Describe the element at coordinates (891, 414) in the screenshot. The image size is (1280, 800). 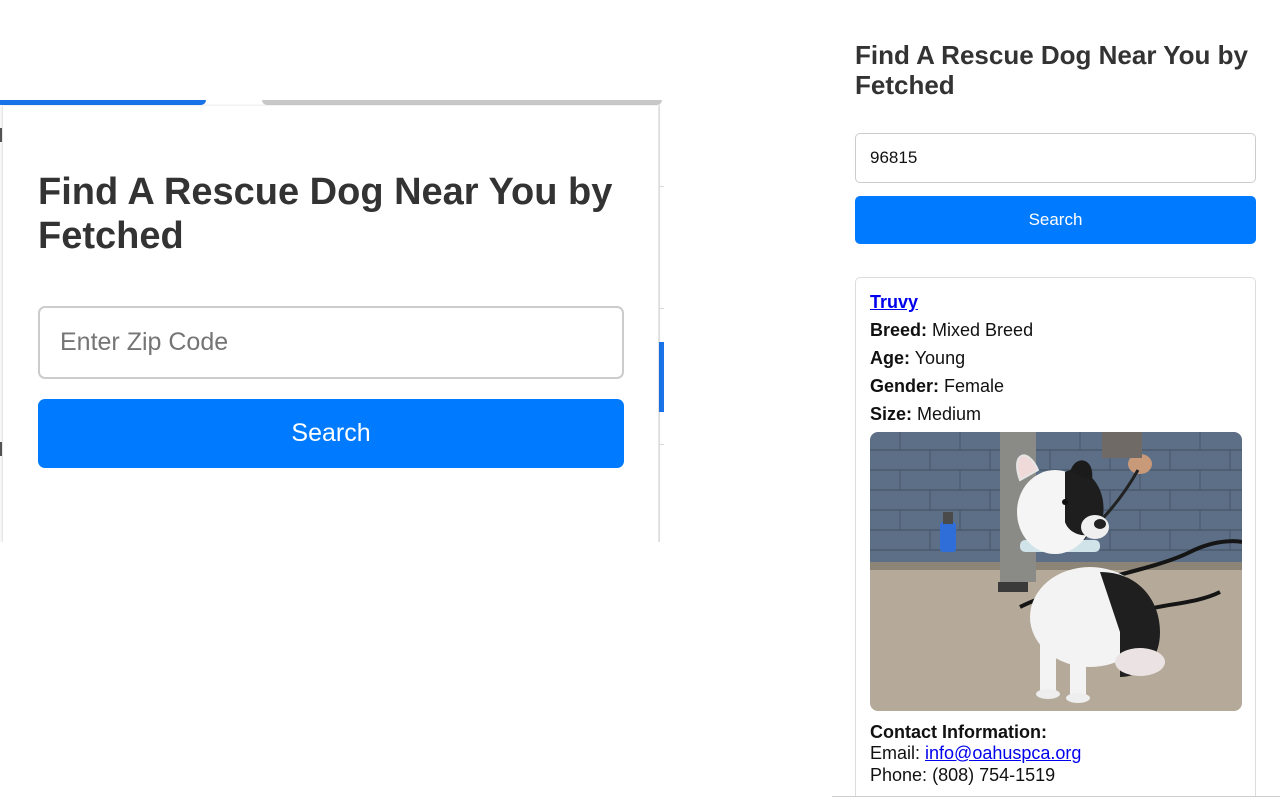
I see `size-label: Size:` at that location.